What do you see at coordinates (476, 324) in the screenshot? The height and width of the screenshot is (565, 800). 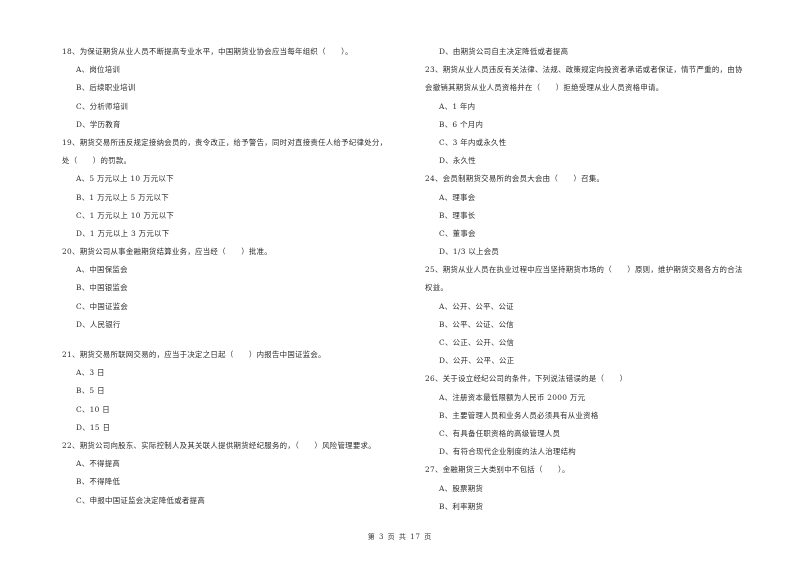 I see `answer-option: B、公平、公证、公信` at bounding box center [476, 324].